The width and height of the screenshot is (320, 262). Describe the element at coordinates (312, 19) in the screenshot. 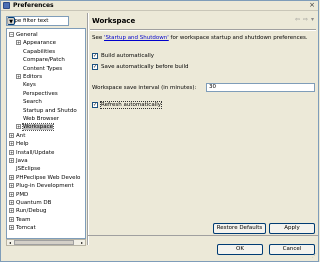

I see `view-menu-icon: ▾` at that location.